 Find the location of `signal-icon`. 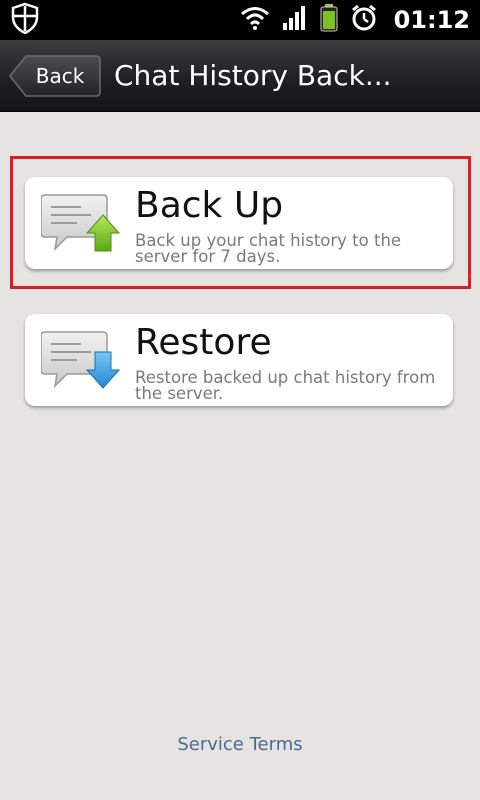

signal-icon is located at coordinates (295, 20).